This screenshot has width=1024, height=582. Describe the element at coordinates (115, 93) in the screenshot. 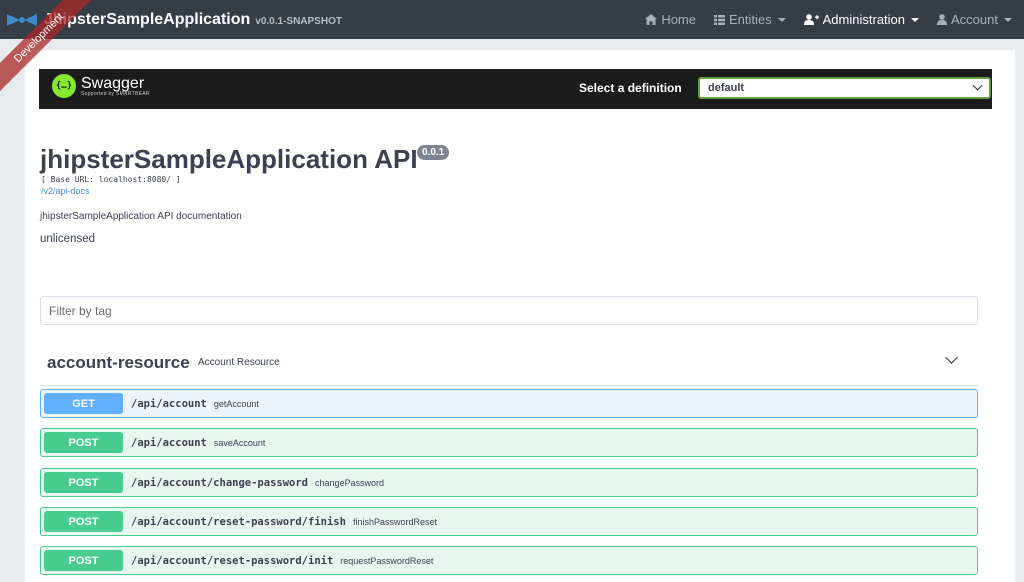

I see `swagger-logo-subtitle: Supported by SMARTBEAR` at that location.